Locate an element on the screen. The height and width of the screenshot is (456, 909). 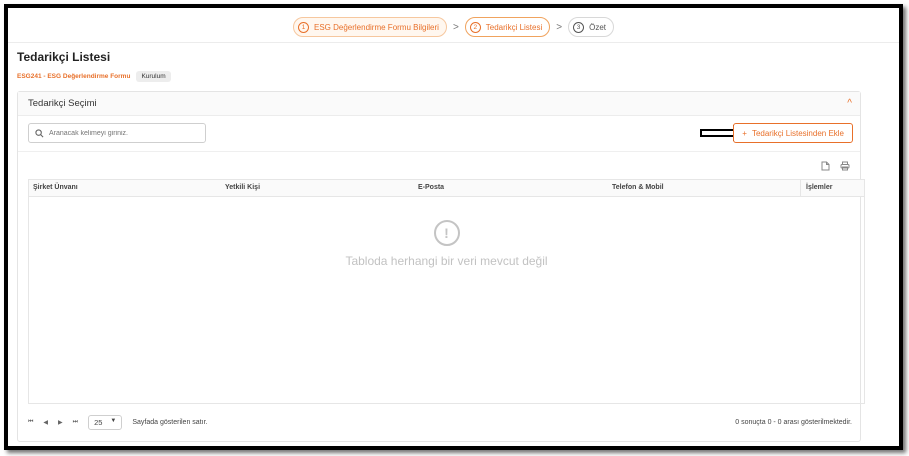
divider is located at coordinates (453, 42).